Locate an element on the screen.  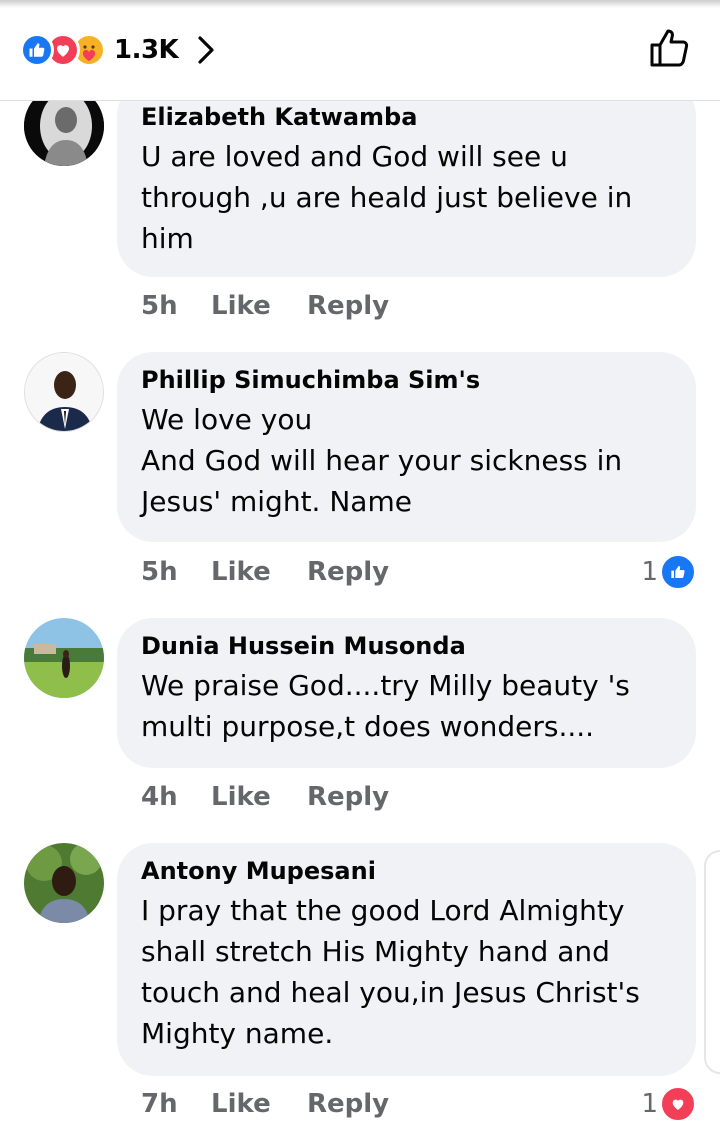
reactions-summary: 1.3K is located at coordinates (118, 50).